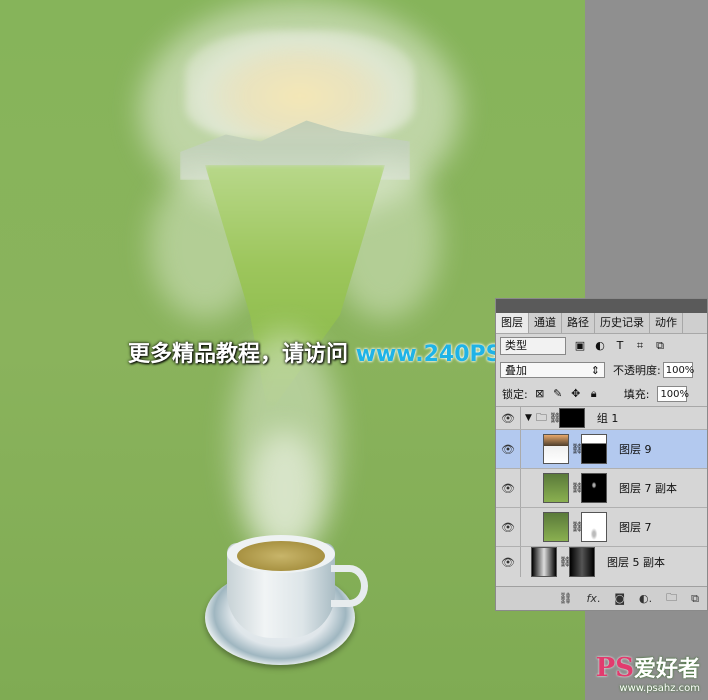 The height and width of the screenshot is (700, 708). Describe the element at coordinates (636, 394) in the screenshot. I see `fill-label: 填充:` at that location.